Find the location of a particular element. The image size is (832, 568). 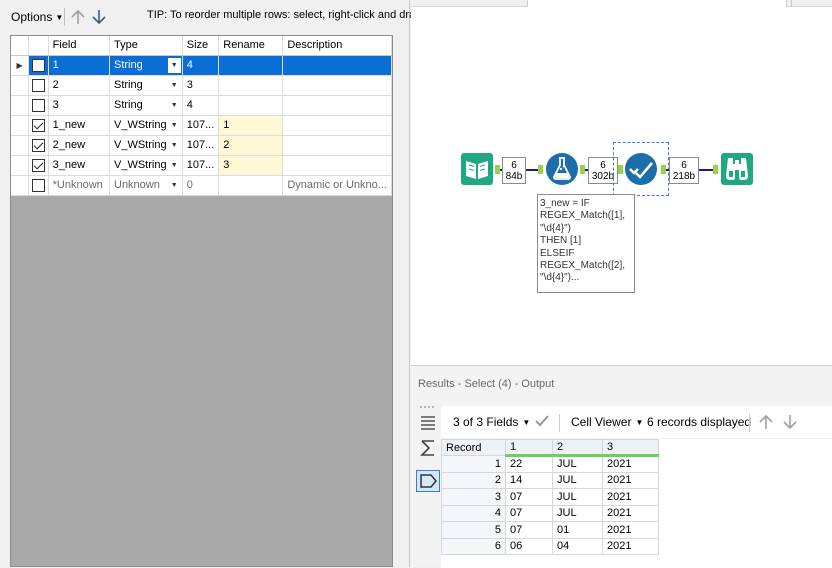

field-type: Unknown ▼ is located at coordinates (146, 185).